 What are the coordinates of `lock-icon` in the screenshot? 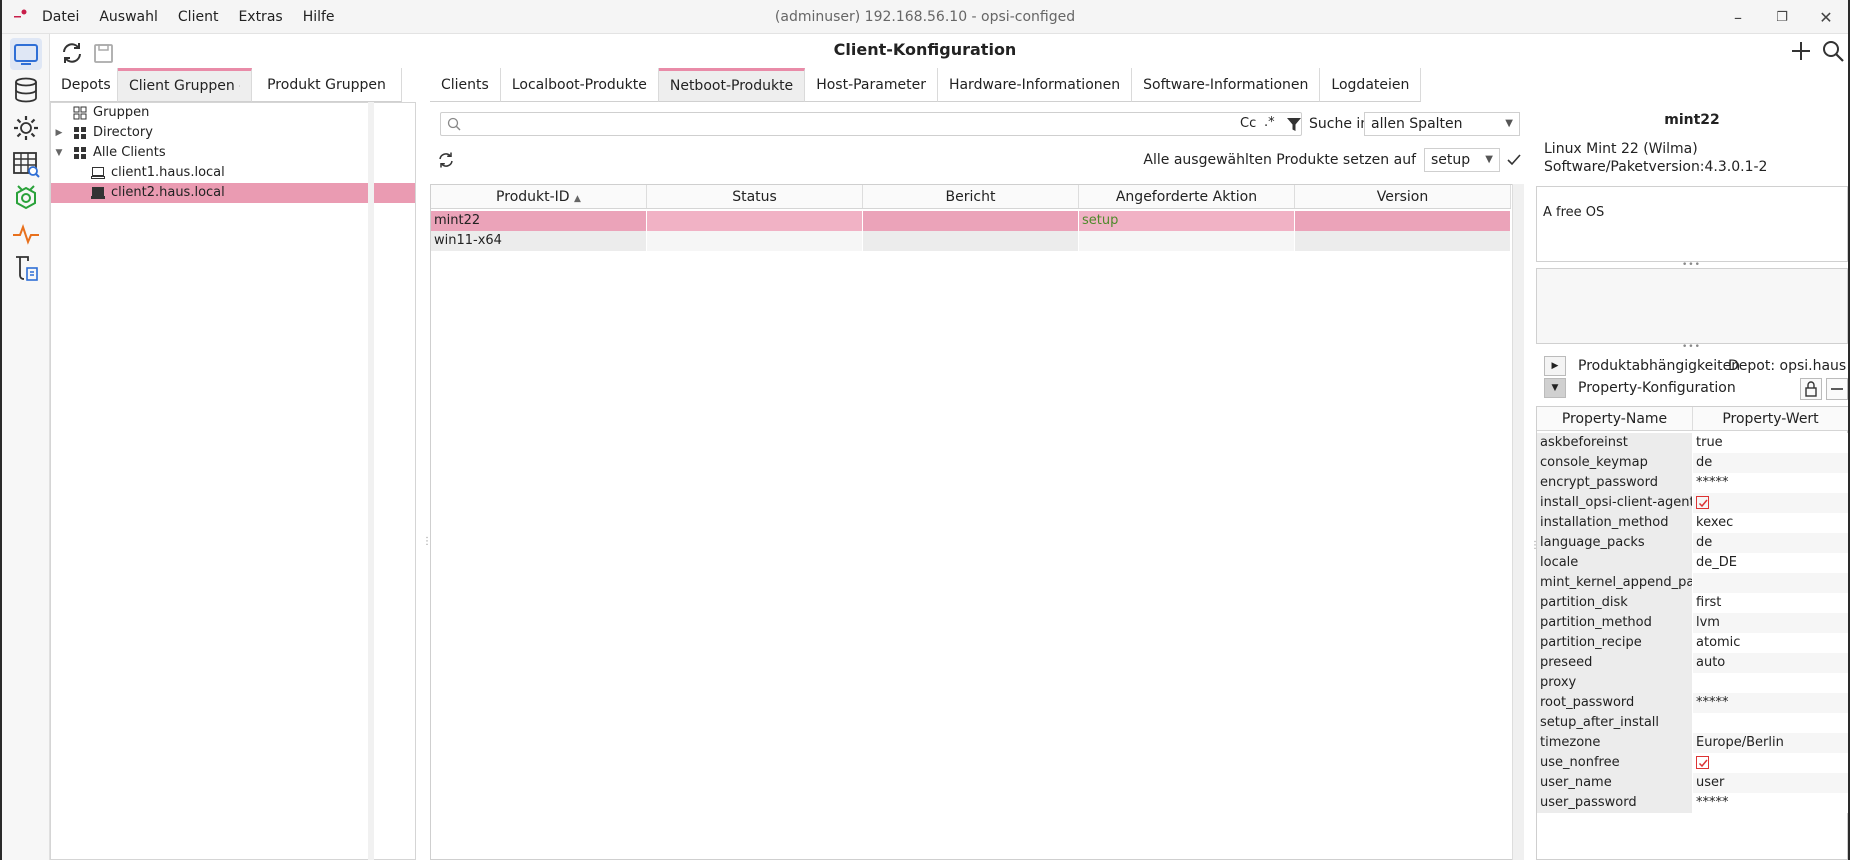 It's located at (1811, 389).